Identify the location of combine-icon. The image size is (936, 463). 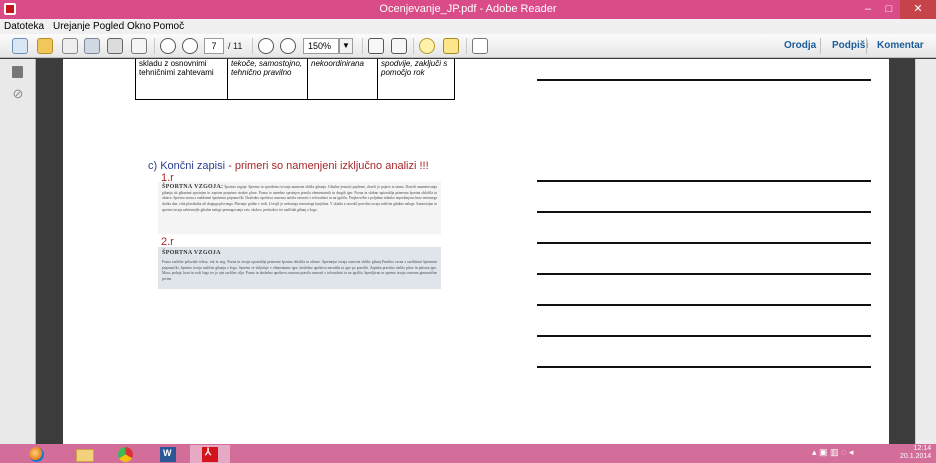
(45, 46).